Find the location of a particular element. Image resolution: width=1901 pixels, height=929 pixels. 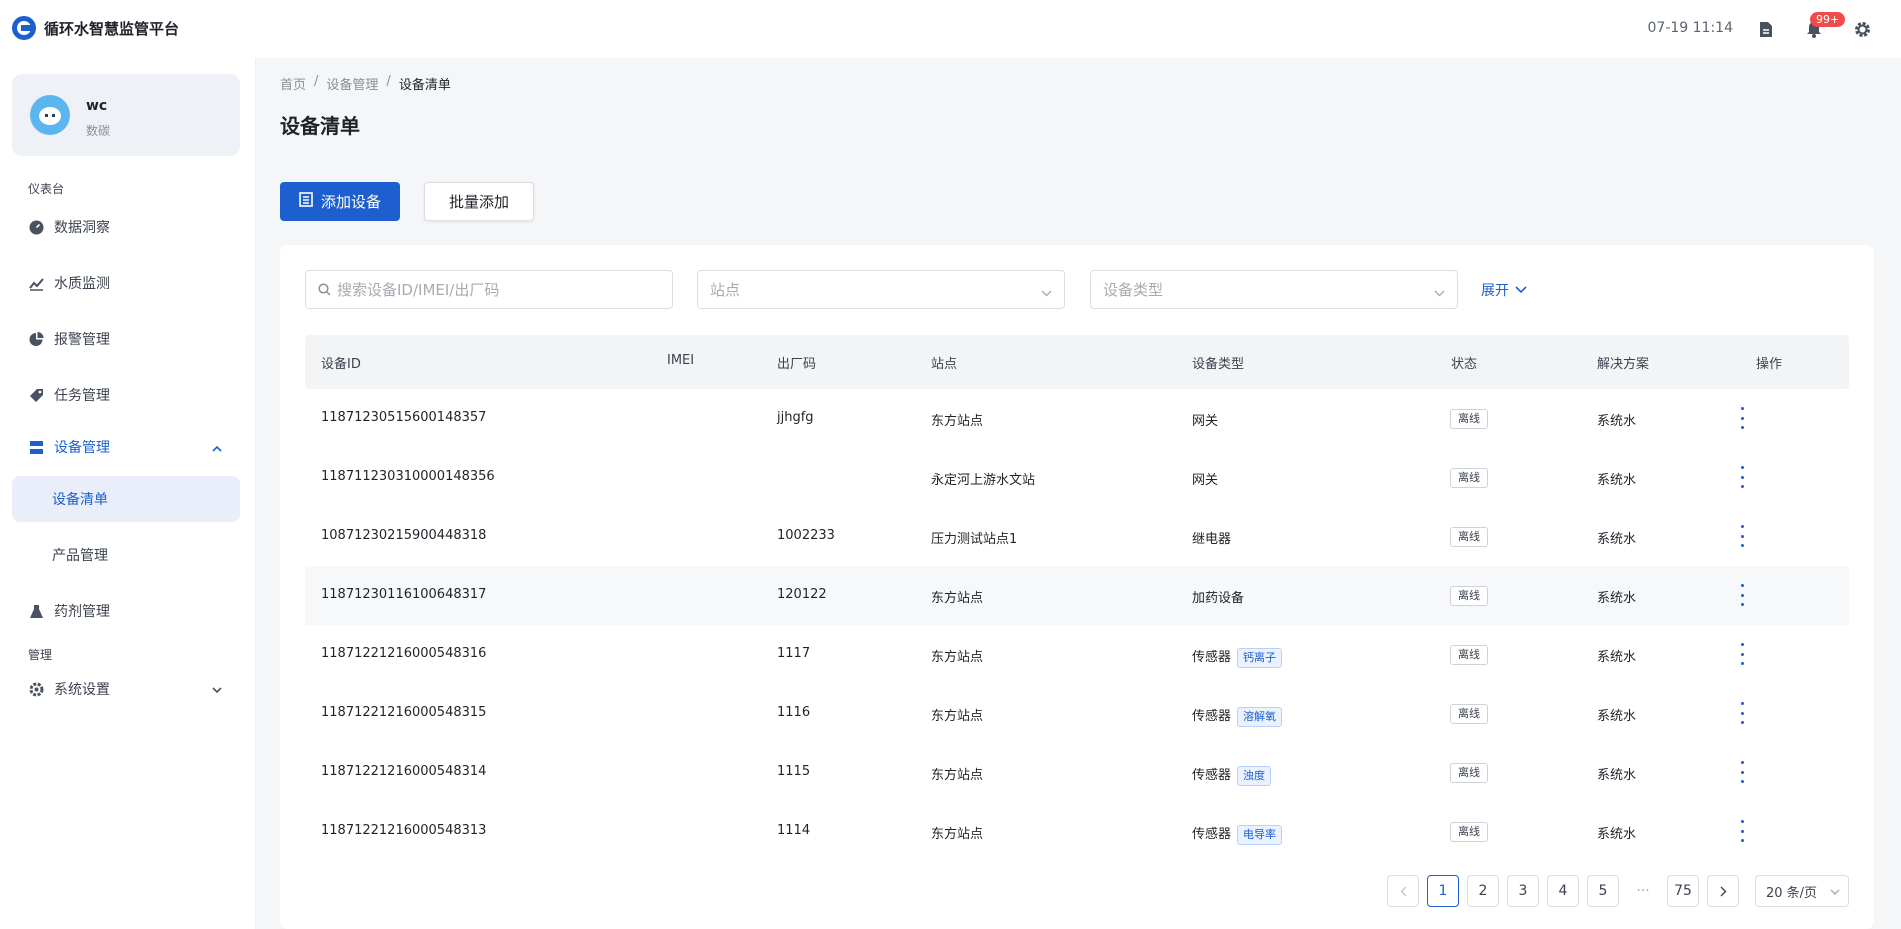

batch-add-button: 批量添加 is located at coordinates (479, 201).